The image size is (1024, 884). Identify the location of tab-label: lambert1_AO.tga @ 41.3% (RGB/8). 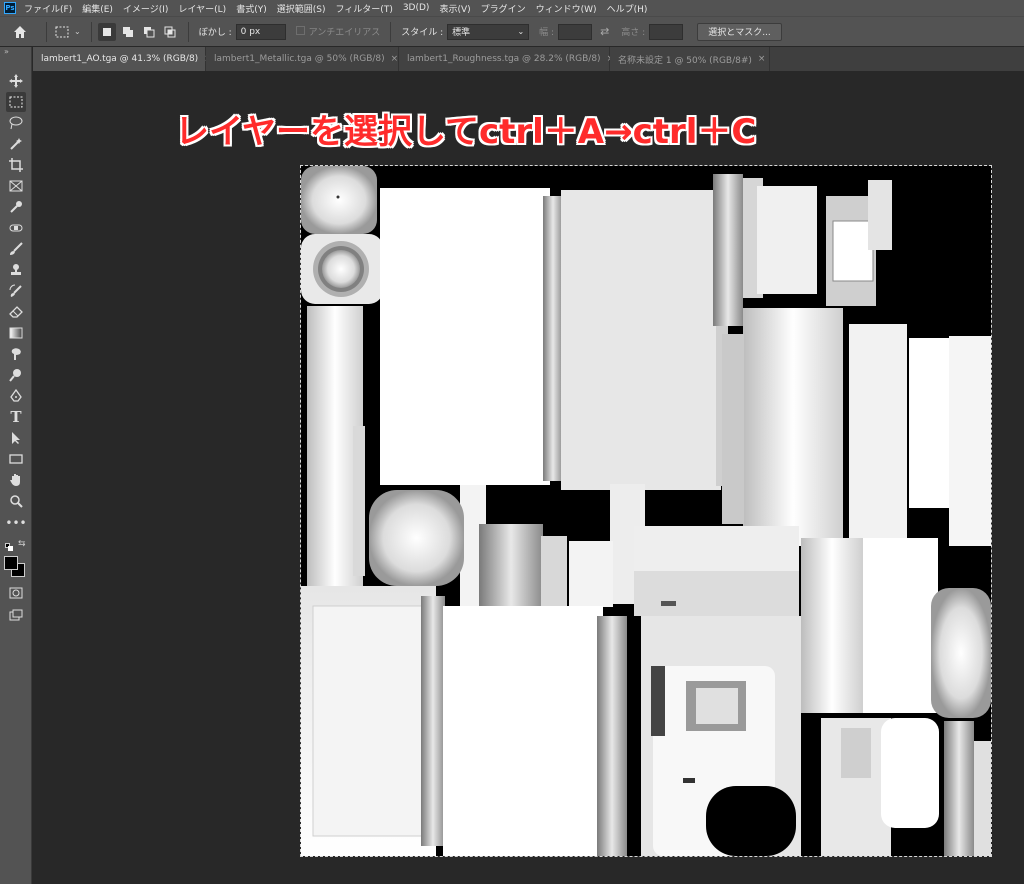
(120, 59).